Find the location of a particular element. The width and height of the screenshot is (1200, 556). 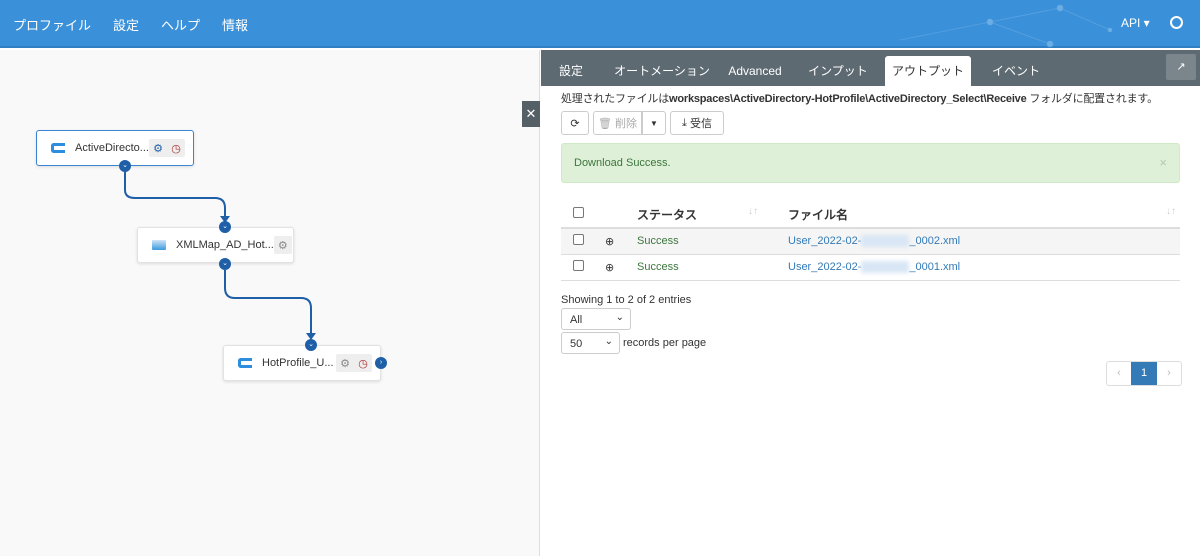

network-decoration is located at coordinates (1006, 26).